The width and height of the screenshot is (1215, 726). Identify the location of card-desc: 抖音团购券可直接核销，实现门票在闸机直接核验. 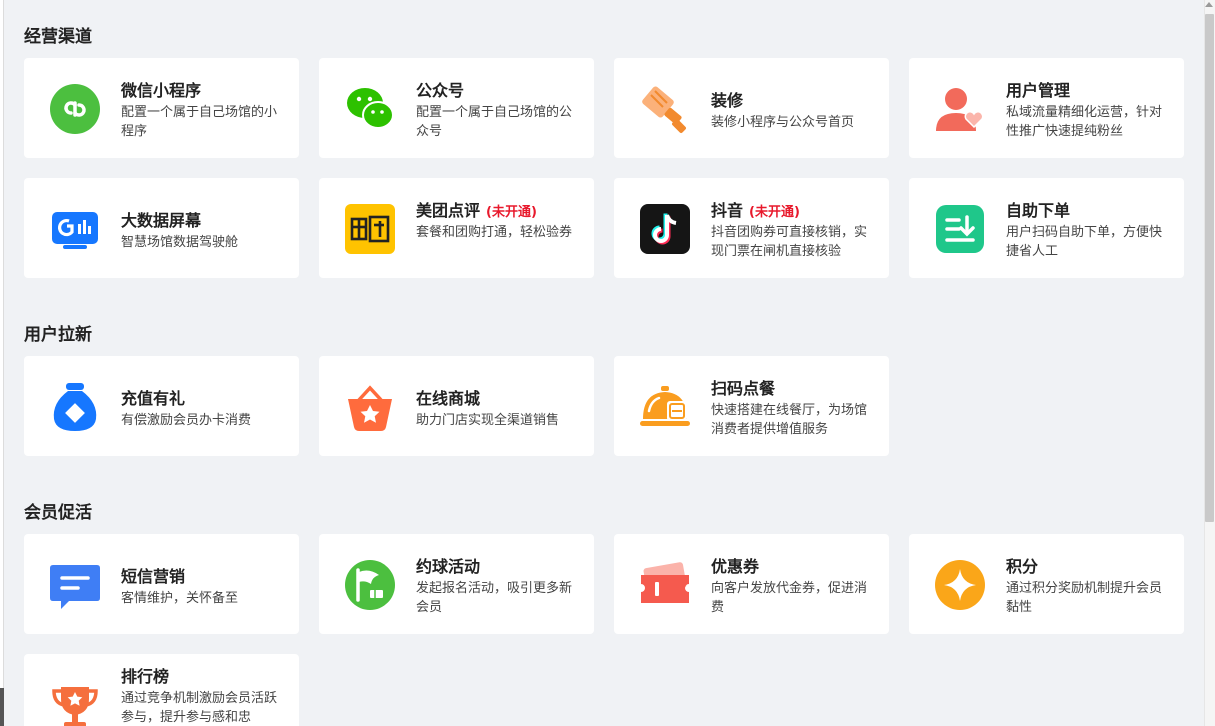
(789, 242).